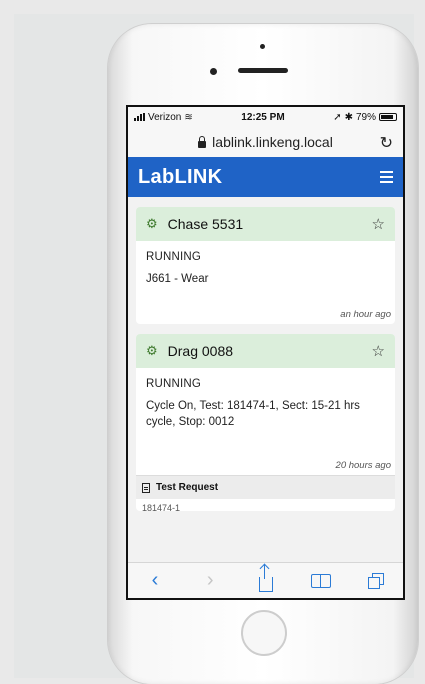  I want to click on reload-icon: ↻, so click(386, 143).